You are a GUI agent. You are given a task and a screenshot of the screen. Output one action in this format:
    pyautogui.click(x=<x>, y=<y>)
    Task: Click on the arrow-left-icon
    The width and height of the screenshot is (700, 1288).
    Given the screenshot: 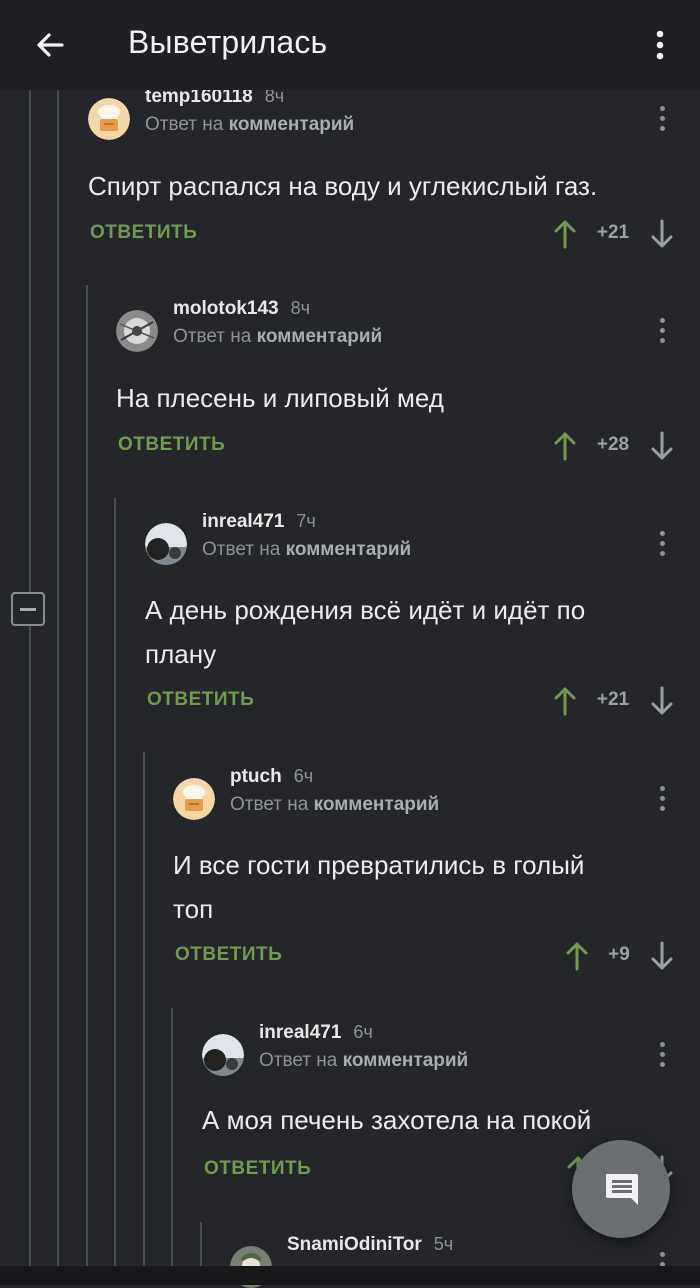 What is the action you would take?
    pyautogui.click(x=50, y=45)
    